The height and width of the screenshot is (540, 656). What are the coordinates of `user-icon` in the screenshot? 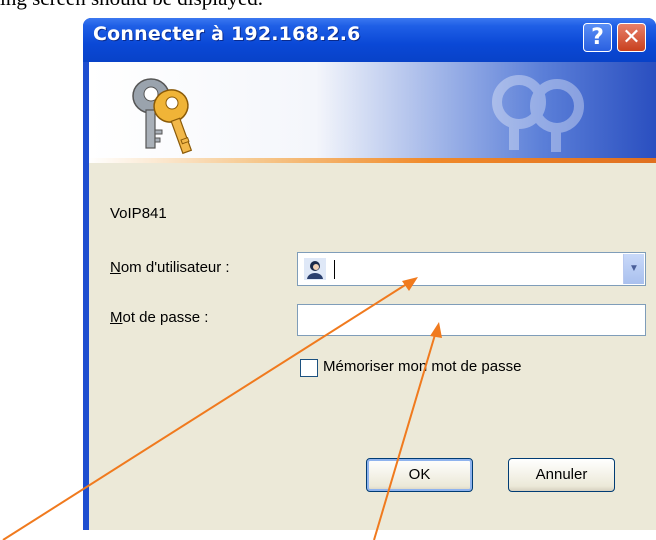 It's located at (315, 269).